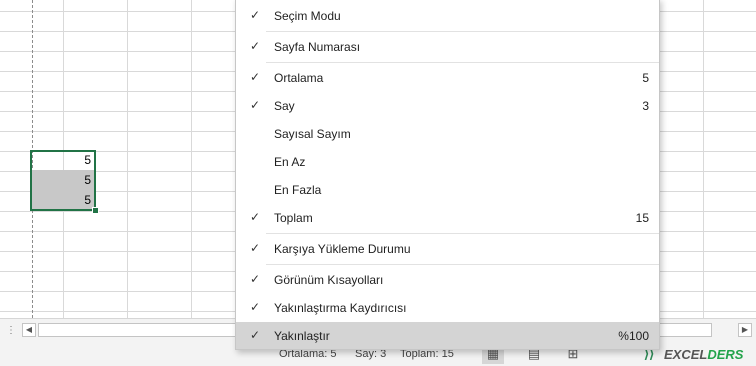 The width and height of the screenshot is (756, 366). Describe the element at coordinates (447, 280) in the screenshot. I see `menu-item-view-shortcuts: ✓ Görünüm Kısayolları` at that location.